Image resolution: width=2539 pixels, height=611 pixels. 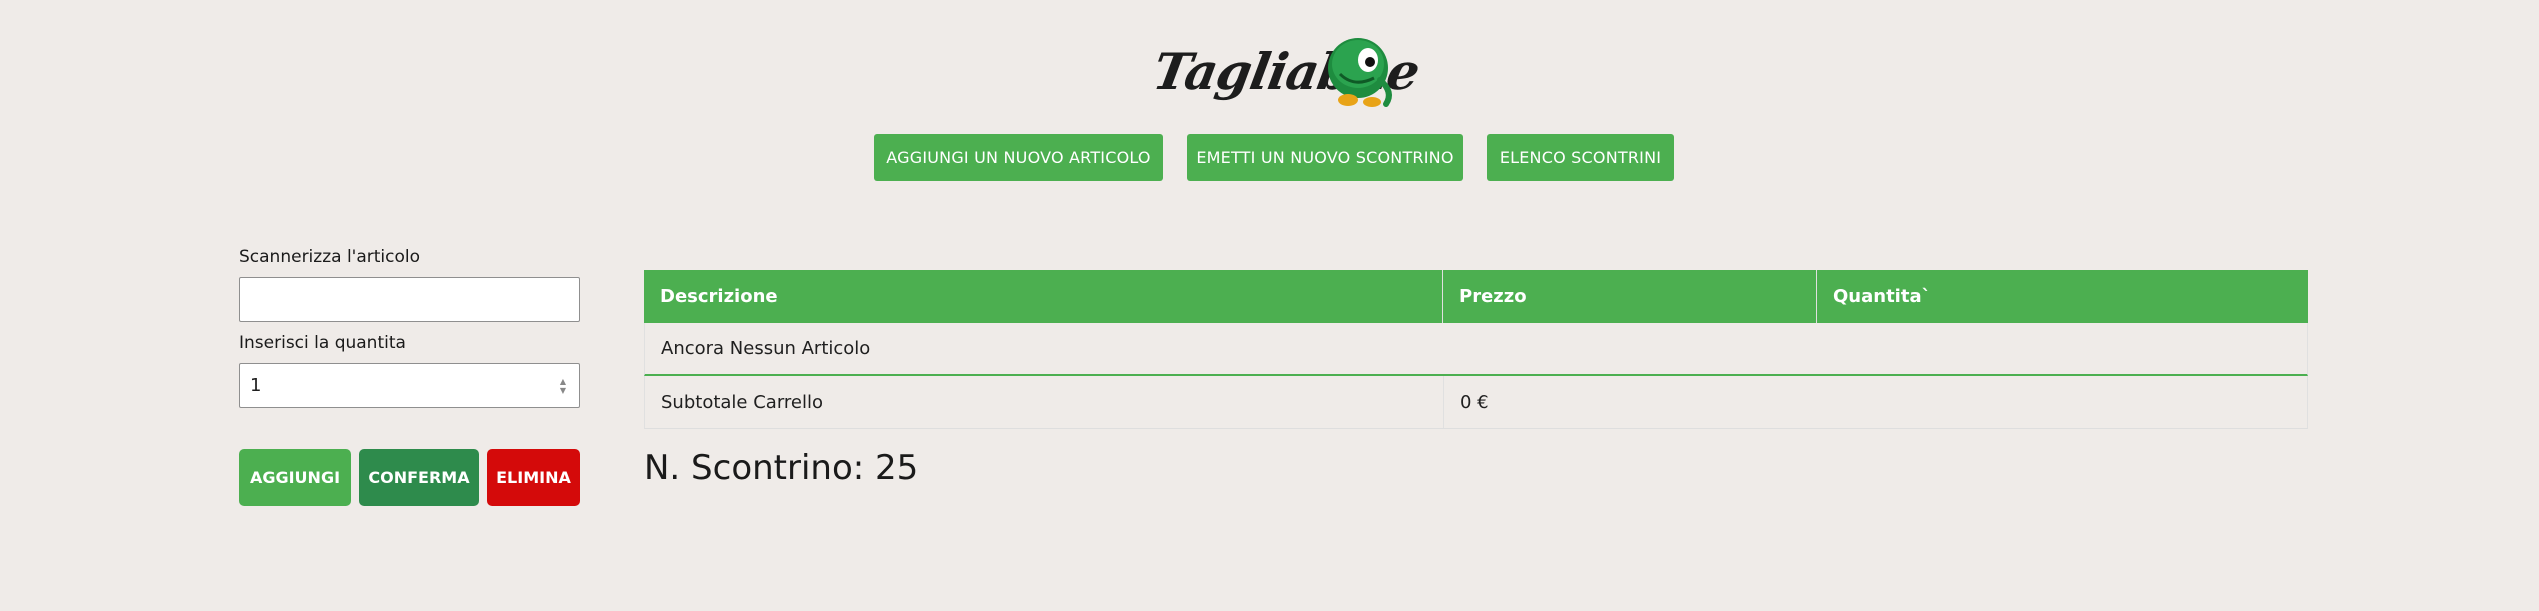 I want to click on subtotal-value: 0 €, so click(x=1474, y=402).